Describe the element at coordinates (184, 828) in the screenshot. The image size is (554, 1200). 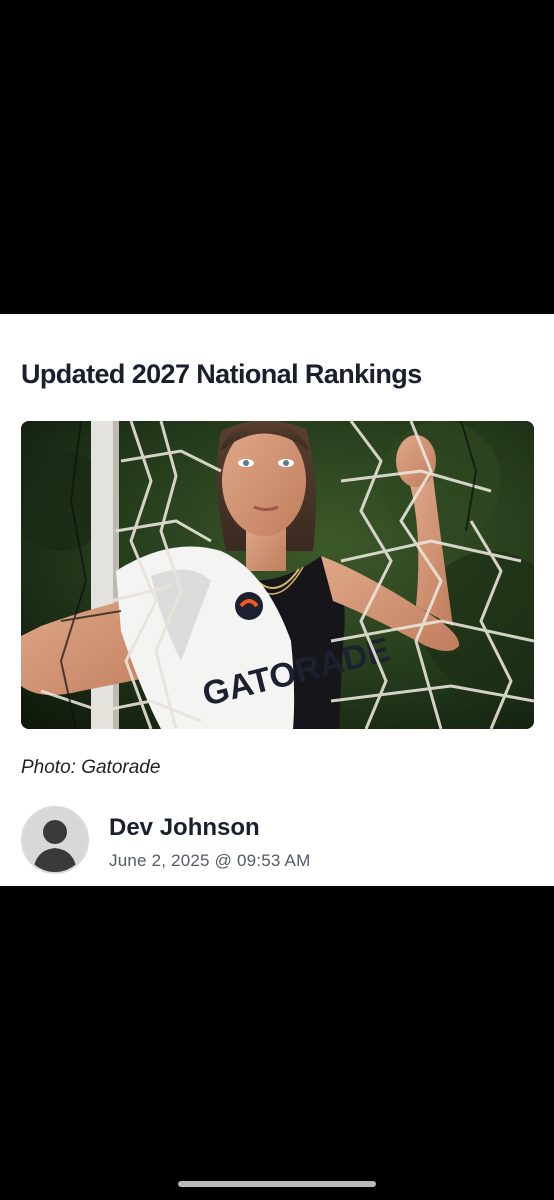
I see `author-name: Dev Johnson` at that location.